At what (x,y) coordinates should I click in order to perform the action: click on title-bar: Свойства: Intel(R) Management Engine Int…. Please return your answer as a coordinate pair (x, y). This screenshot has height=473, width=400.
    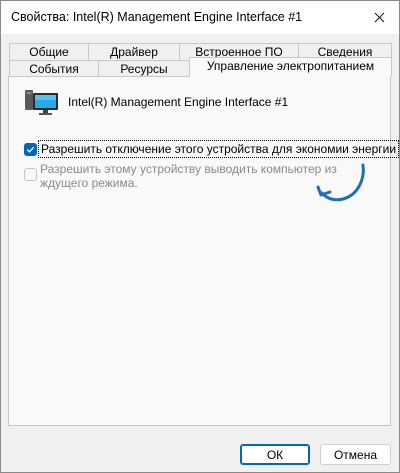
    Looking at the image, I should click on (200, 17).